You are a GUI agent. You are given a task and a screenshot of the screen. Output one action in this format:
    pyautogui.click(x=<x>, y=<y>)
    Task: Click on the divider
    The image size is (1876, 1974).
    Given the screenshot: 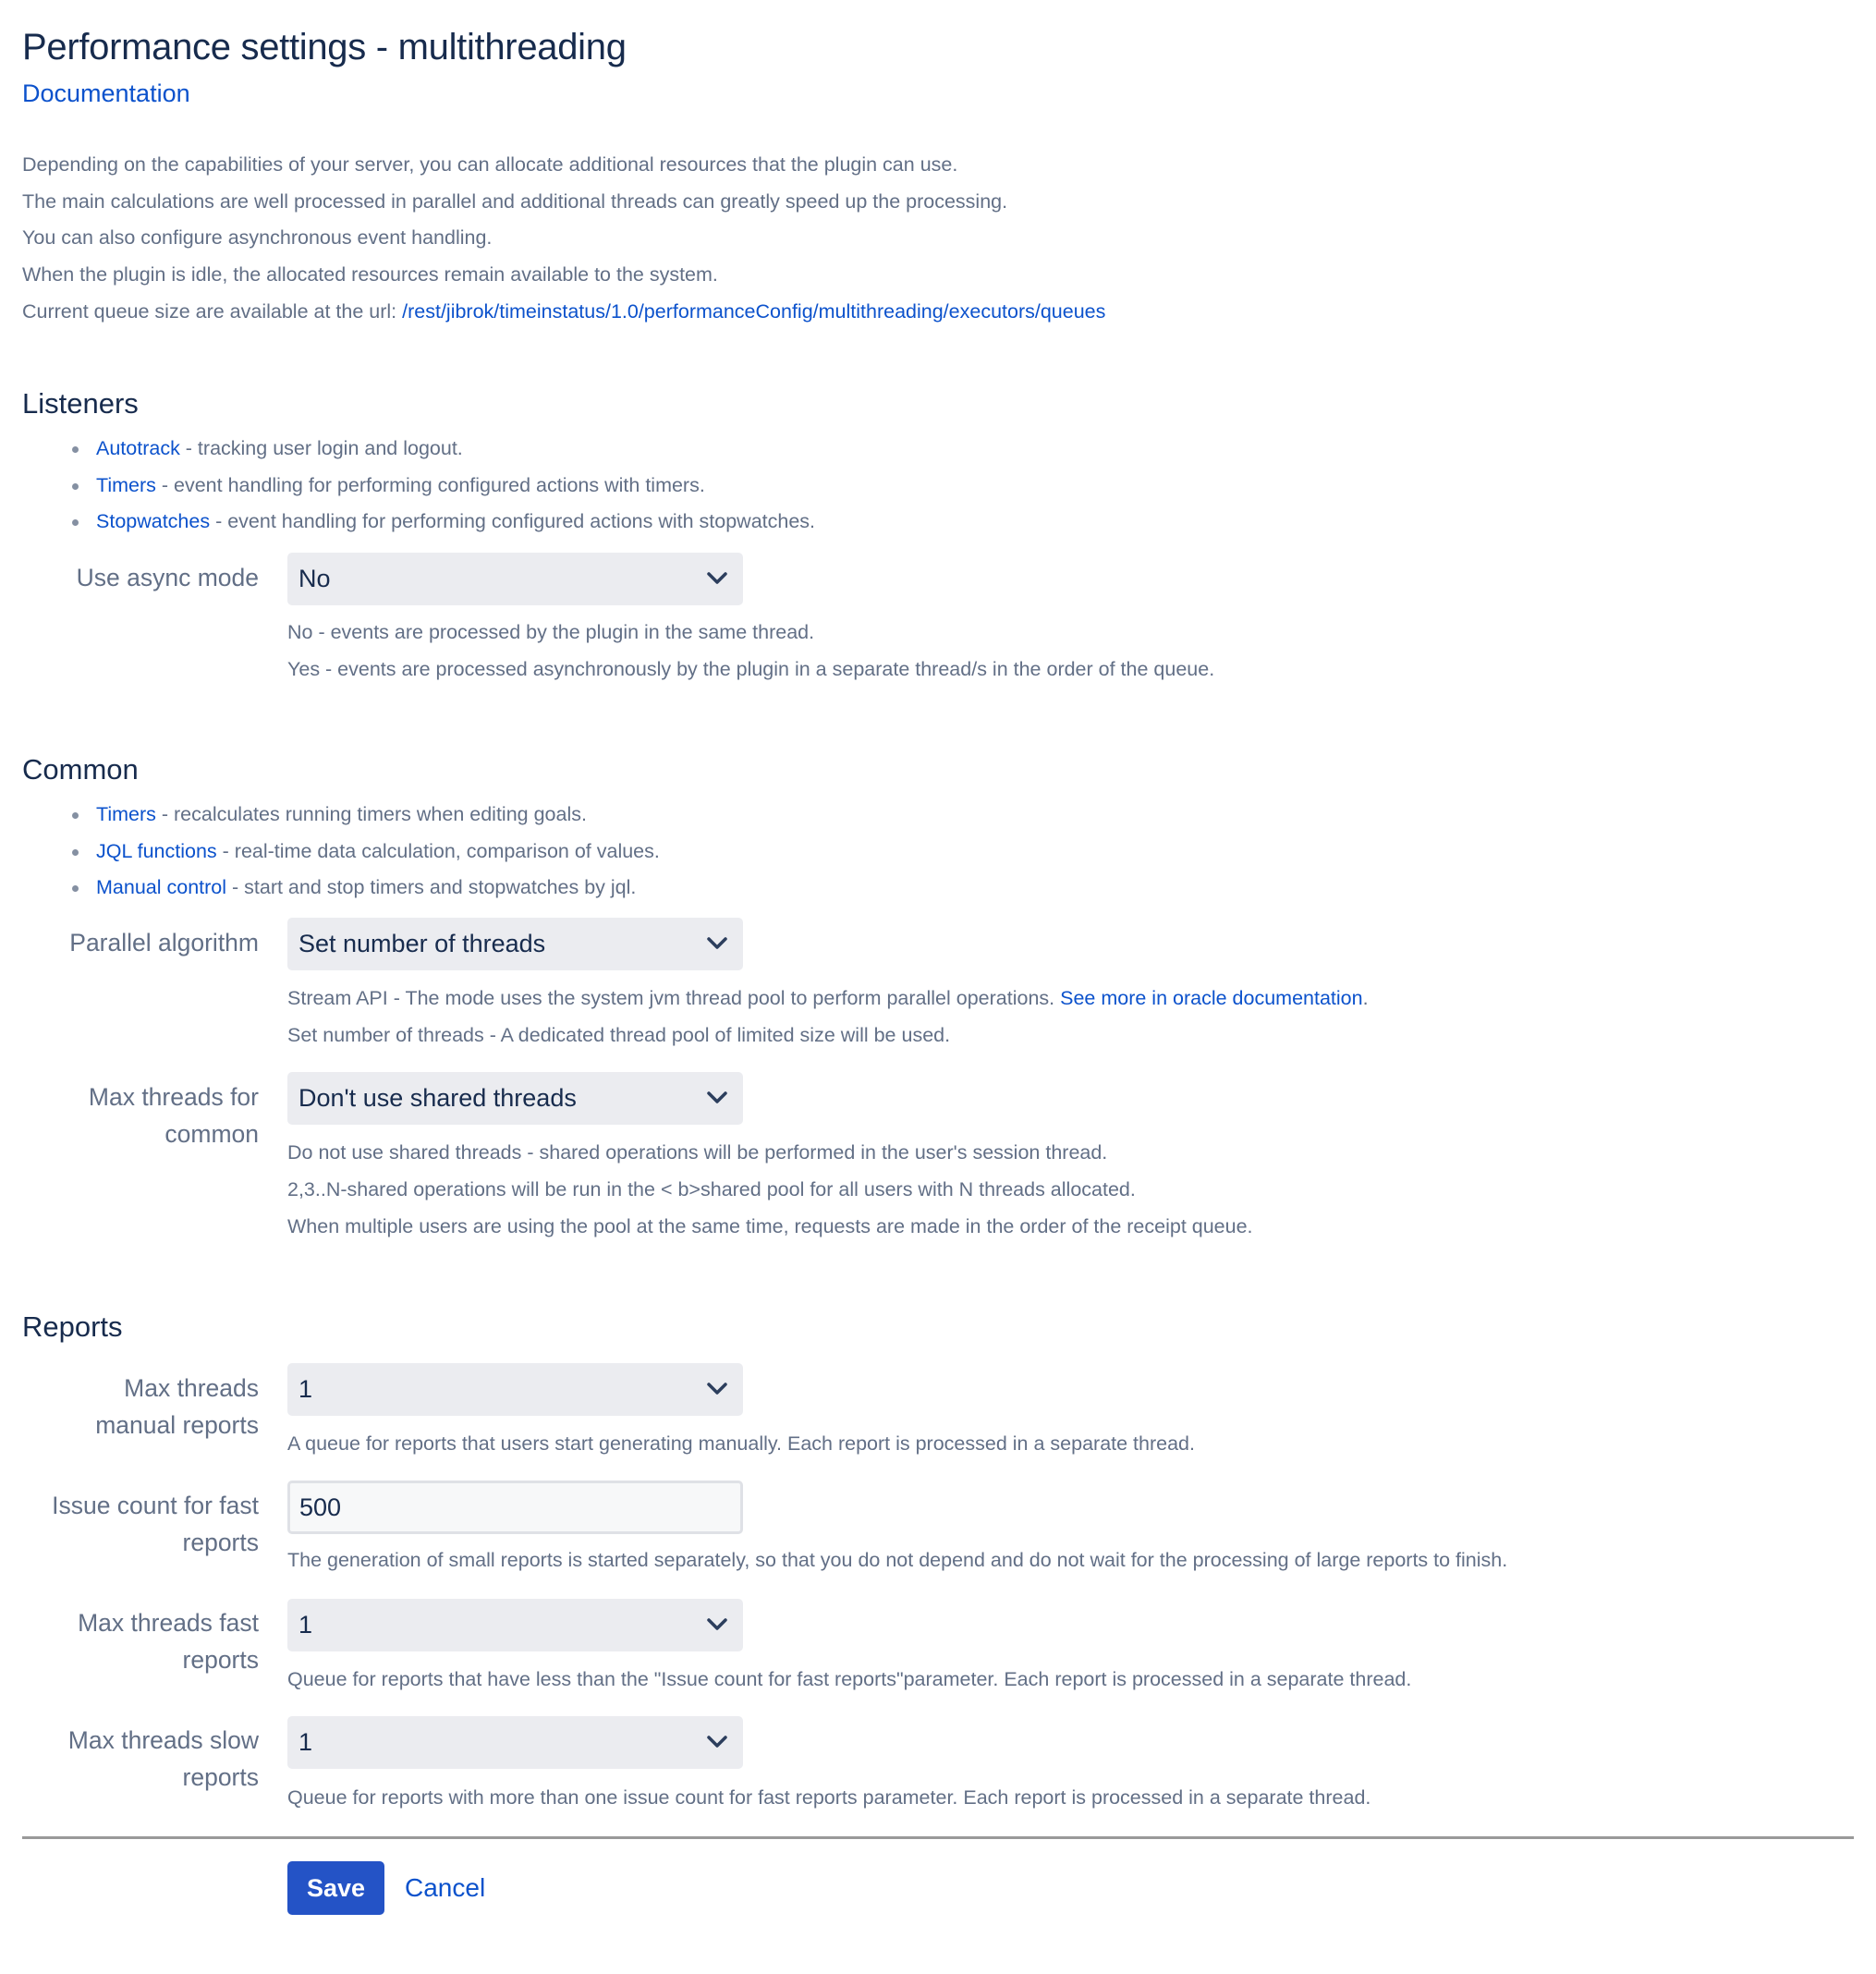 What is the action you would take?
    pyautogui.click(x=938, y=1837)
    